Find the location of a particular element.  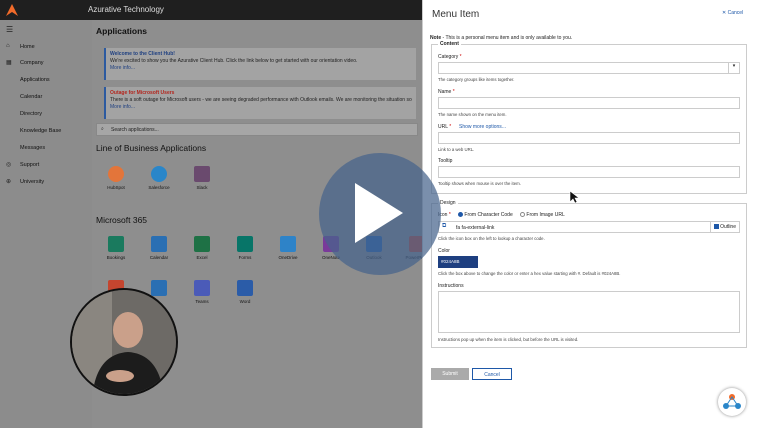

app-forms: Forms is located at coordinates (245, 248).